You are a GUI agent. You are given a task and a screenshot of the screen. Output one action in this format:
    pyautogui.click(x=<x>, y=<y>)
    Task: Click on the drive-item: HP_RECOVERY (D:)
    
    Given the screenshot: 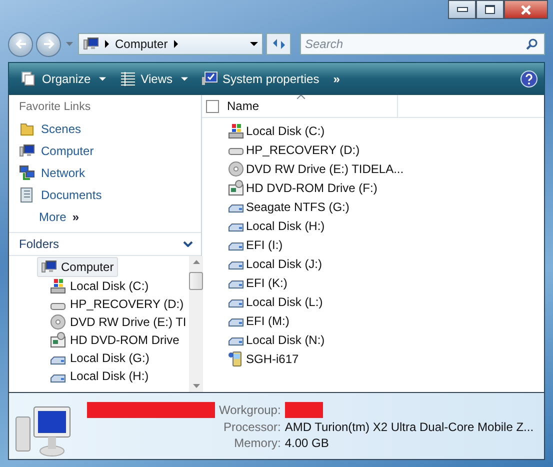 What is the action you would take?
    pyautogui.click(x=294, y=149)
    